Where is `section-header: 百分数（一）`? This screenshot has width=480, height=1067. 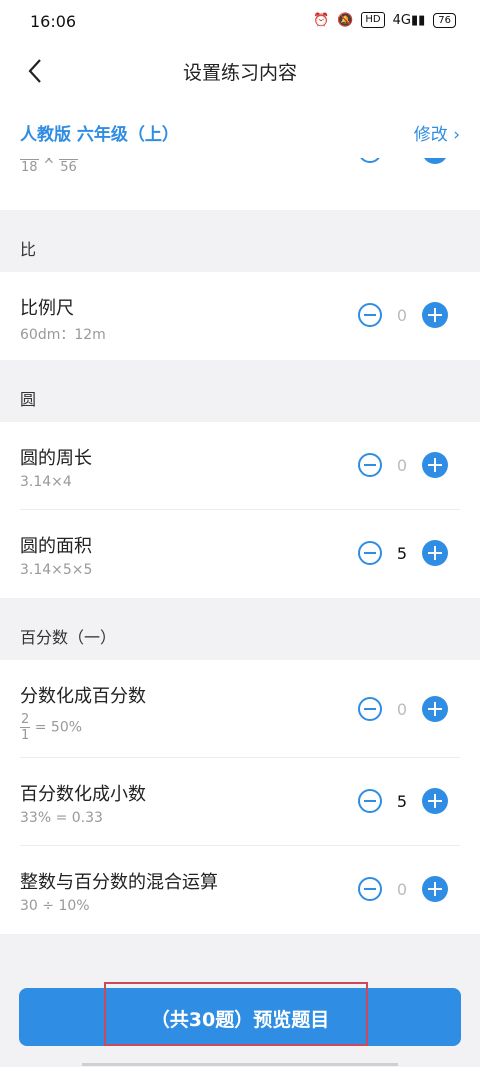
section-header: 百分数（一） is located at coordinates (240, 629).